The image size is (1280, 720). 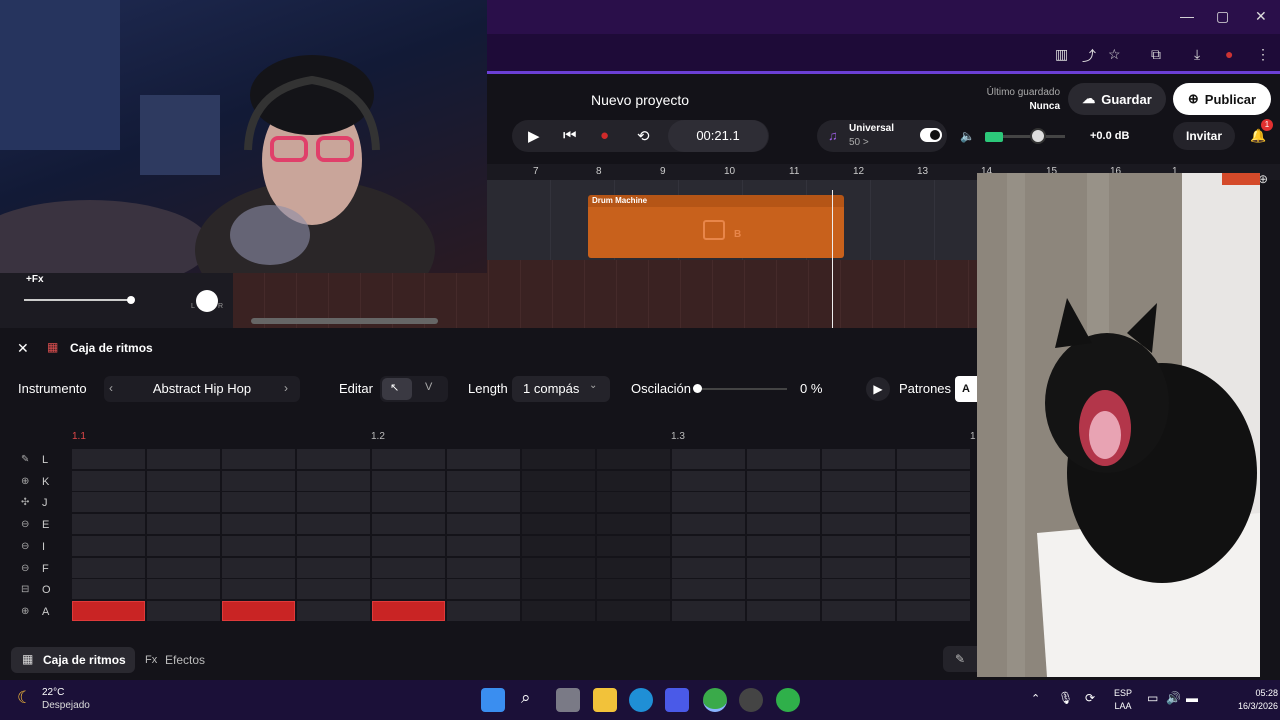 I want to click on swing-slider, so click(x=742, y=389).